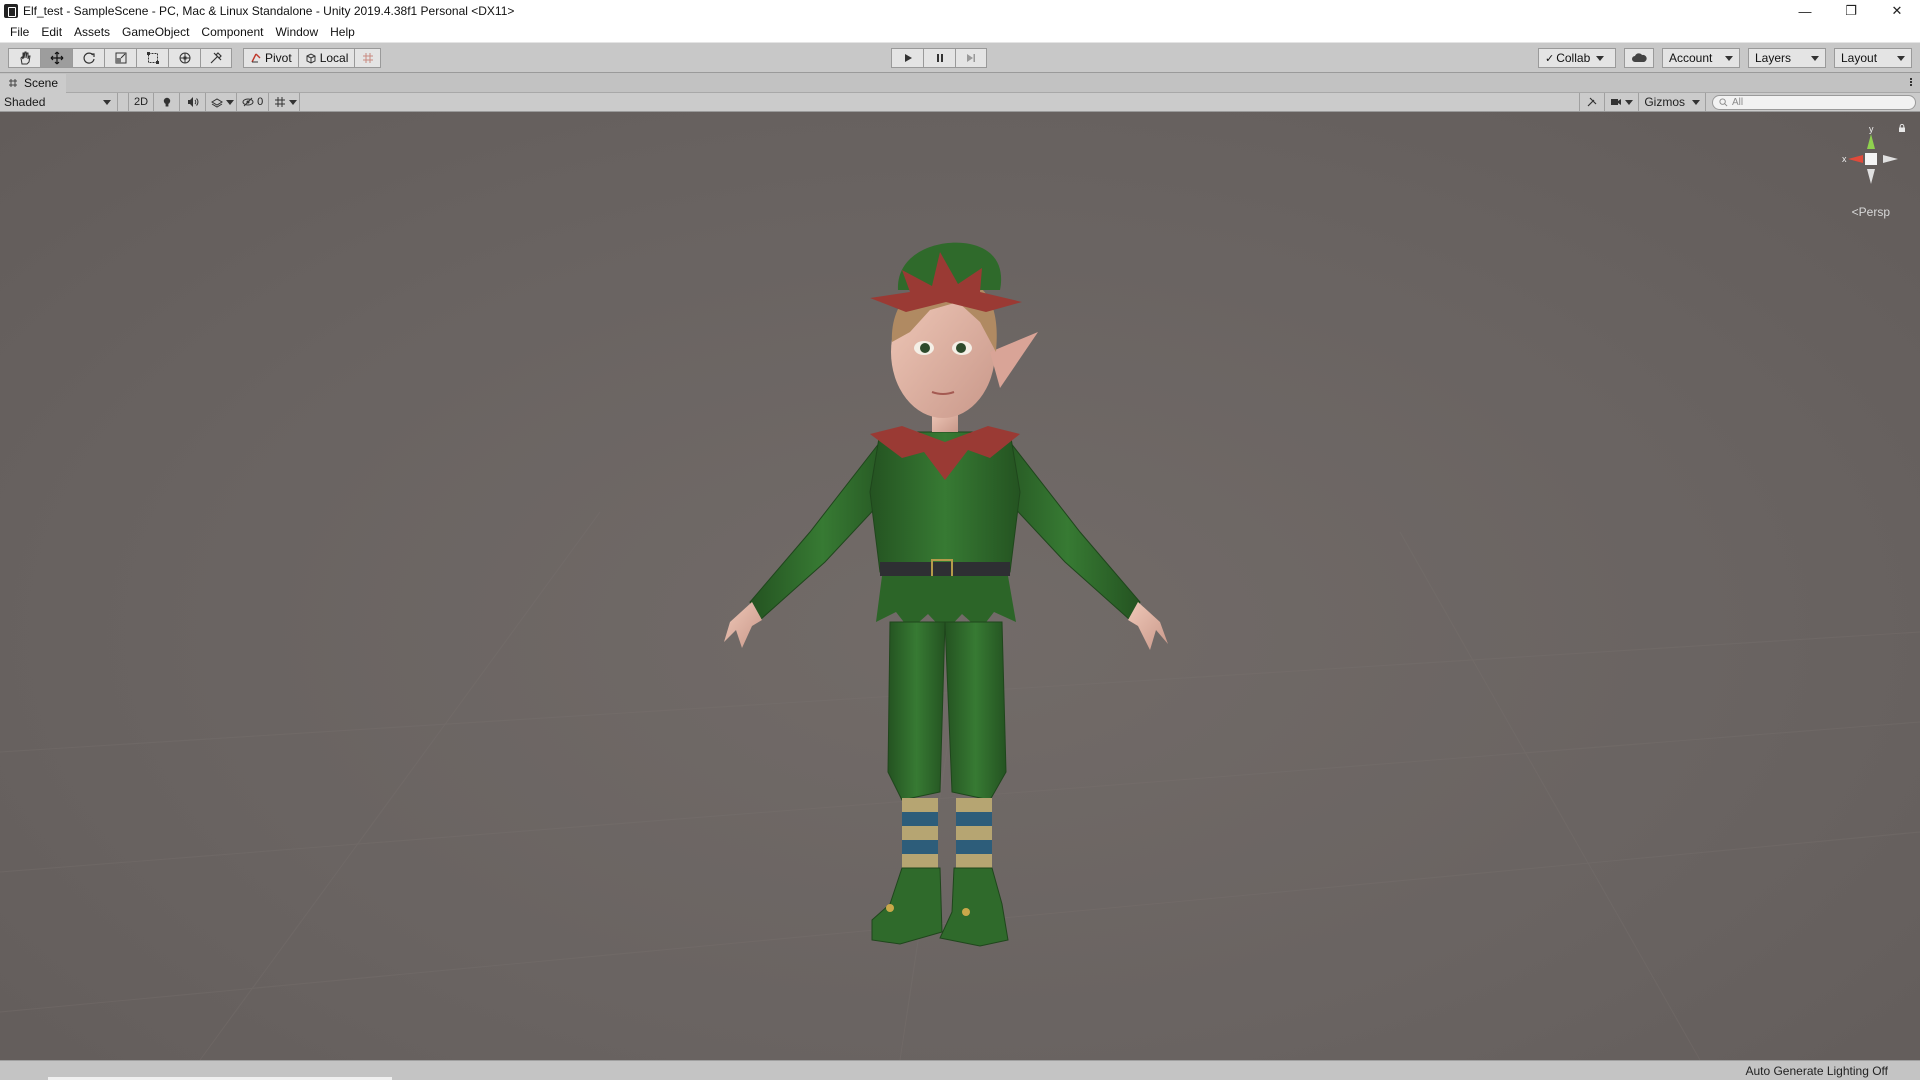  What do you see at coordinates (947, 833) in the screenshot?
I see `striped-socks` at bounding box center [947, 833].